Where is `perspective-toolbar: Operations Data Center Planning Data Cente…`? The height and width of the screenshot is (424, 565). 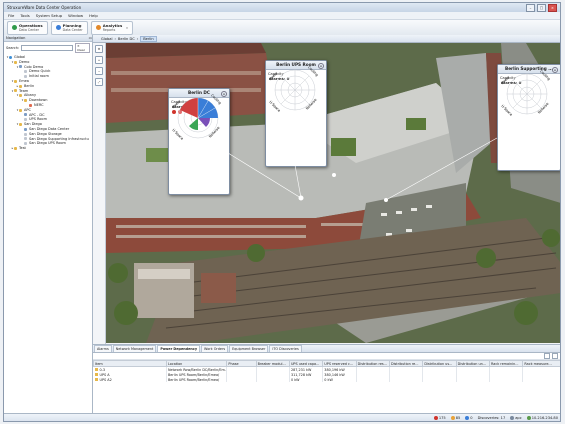 perspective-toolbar: Operations Data Center Planning Data Cente… is located at coordinates (282, 28).